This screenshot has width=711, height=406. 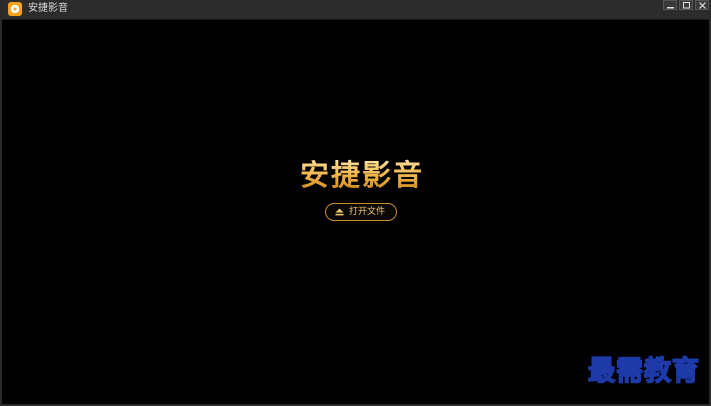 What do you see at coordinates (48, 8) in the screenshot?
I see `window-title: 安捷影音` at bounding box center [48, 8].